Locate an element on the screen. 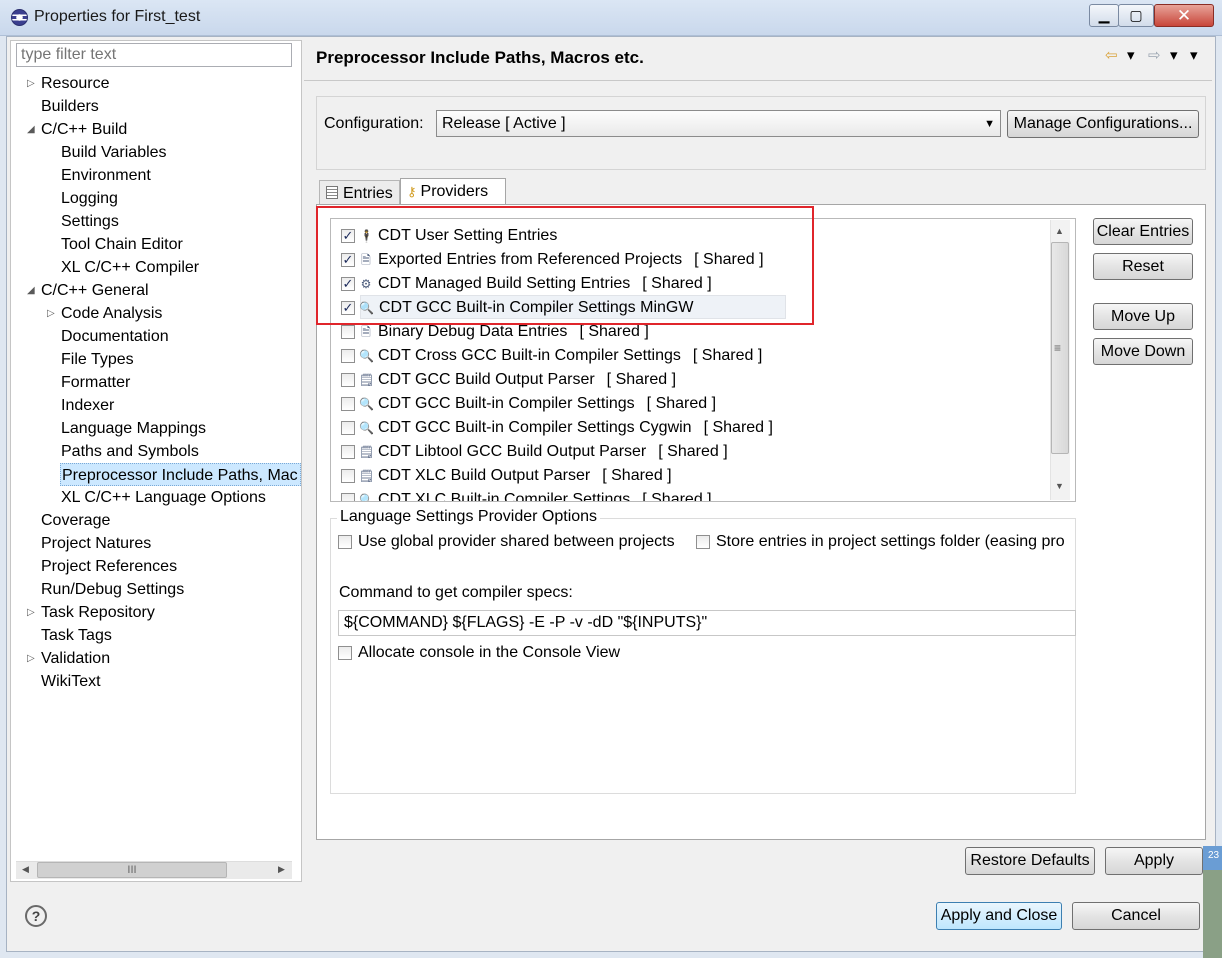 The height and width of the screenshot is (958, 1222). tree-item-label: Environment is located at coordinates (106, 175).